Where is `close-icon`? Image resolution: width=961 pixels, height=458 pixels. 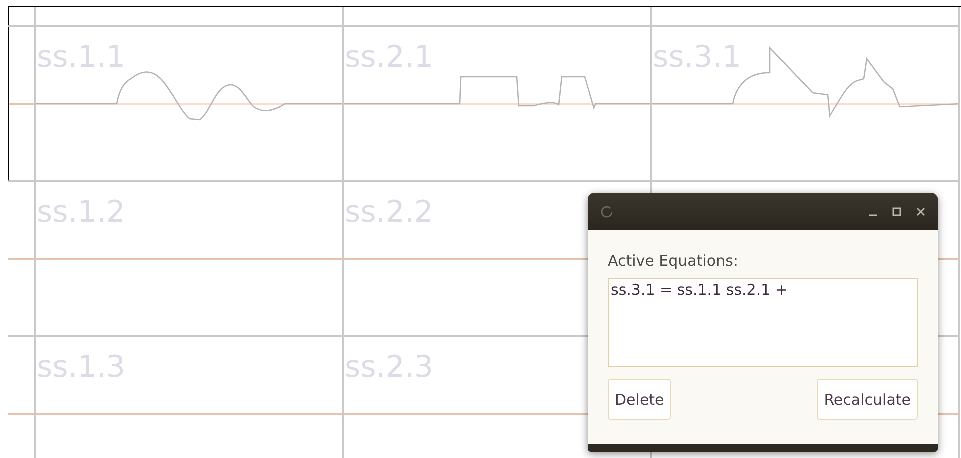
close-icon is located at coordinates (921, 211).